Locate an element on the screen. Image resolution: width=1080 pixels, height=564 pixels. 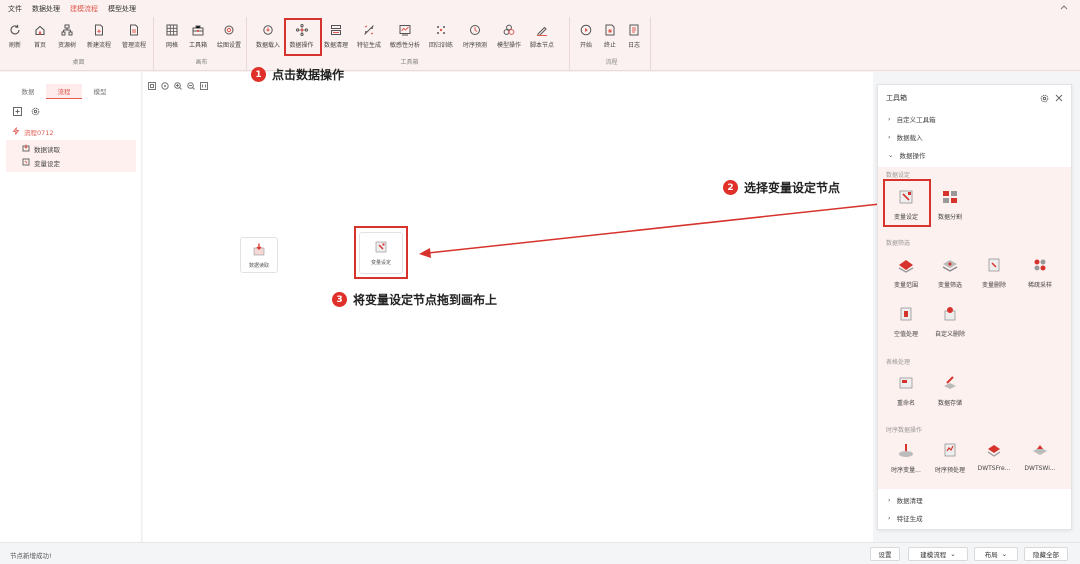
data-clean-label: 数据清理 is located at coordinates (335, 45).